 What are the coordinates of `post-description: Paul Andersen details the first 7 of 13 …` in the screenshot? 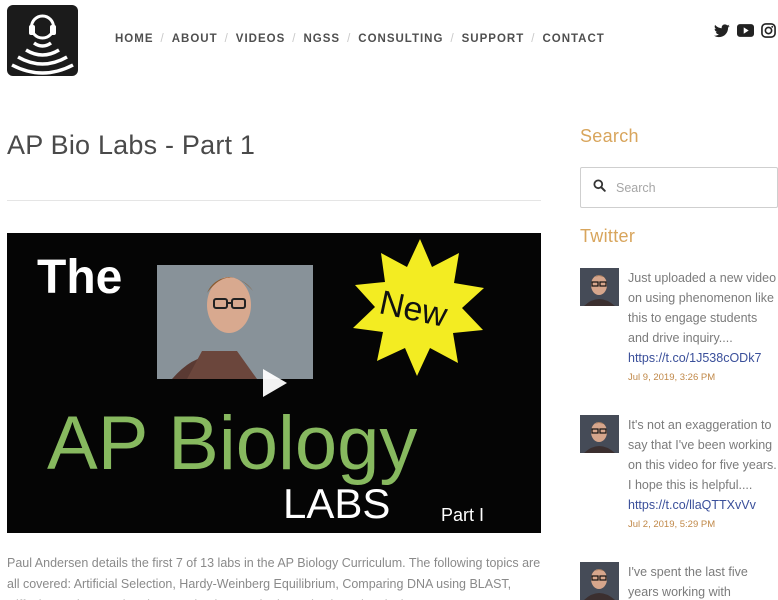 It's located at (274, 578).